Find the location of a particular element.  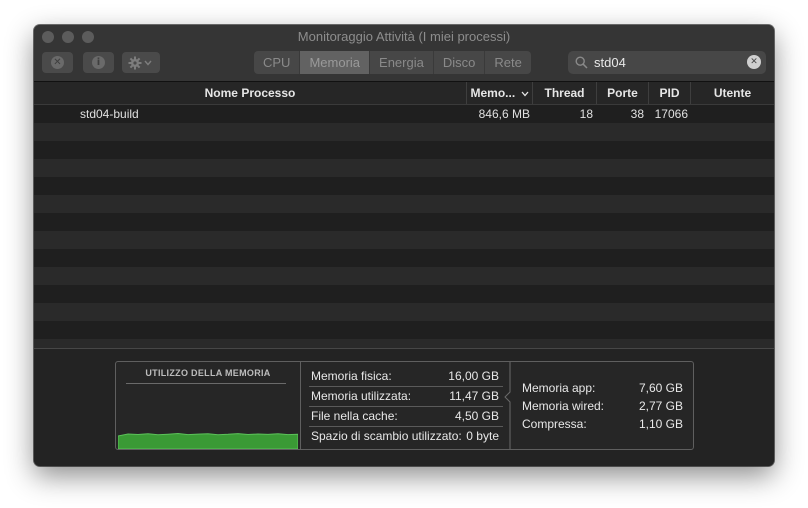

column-header-threads: Thread is located at coordinates (564, 93).